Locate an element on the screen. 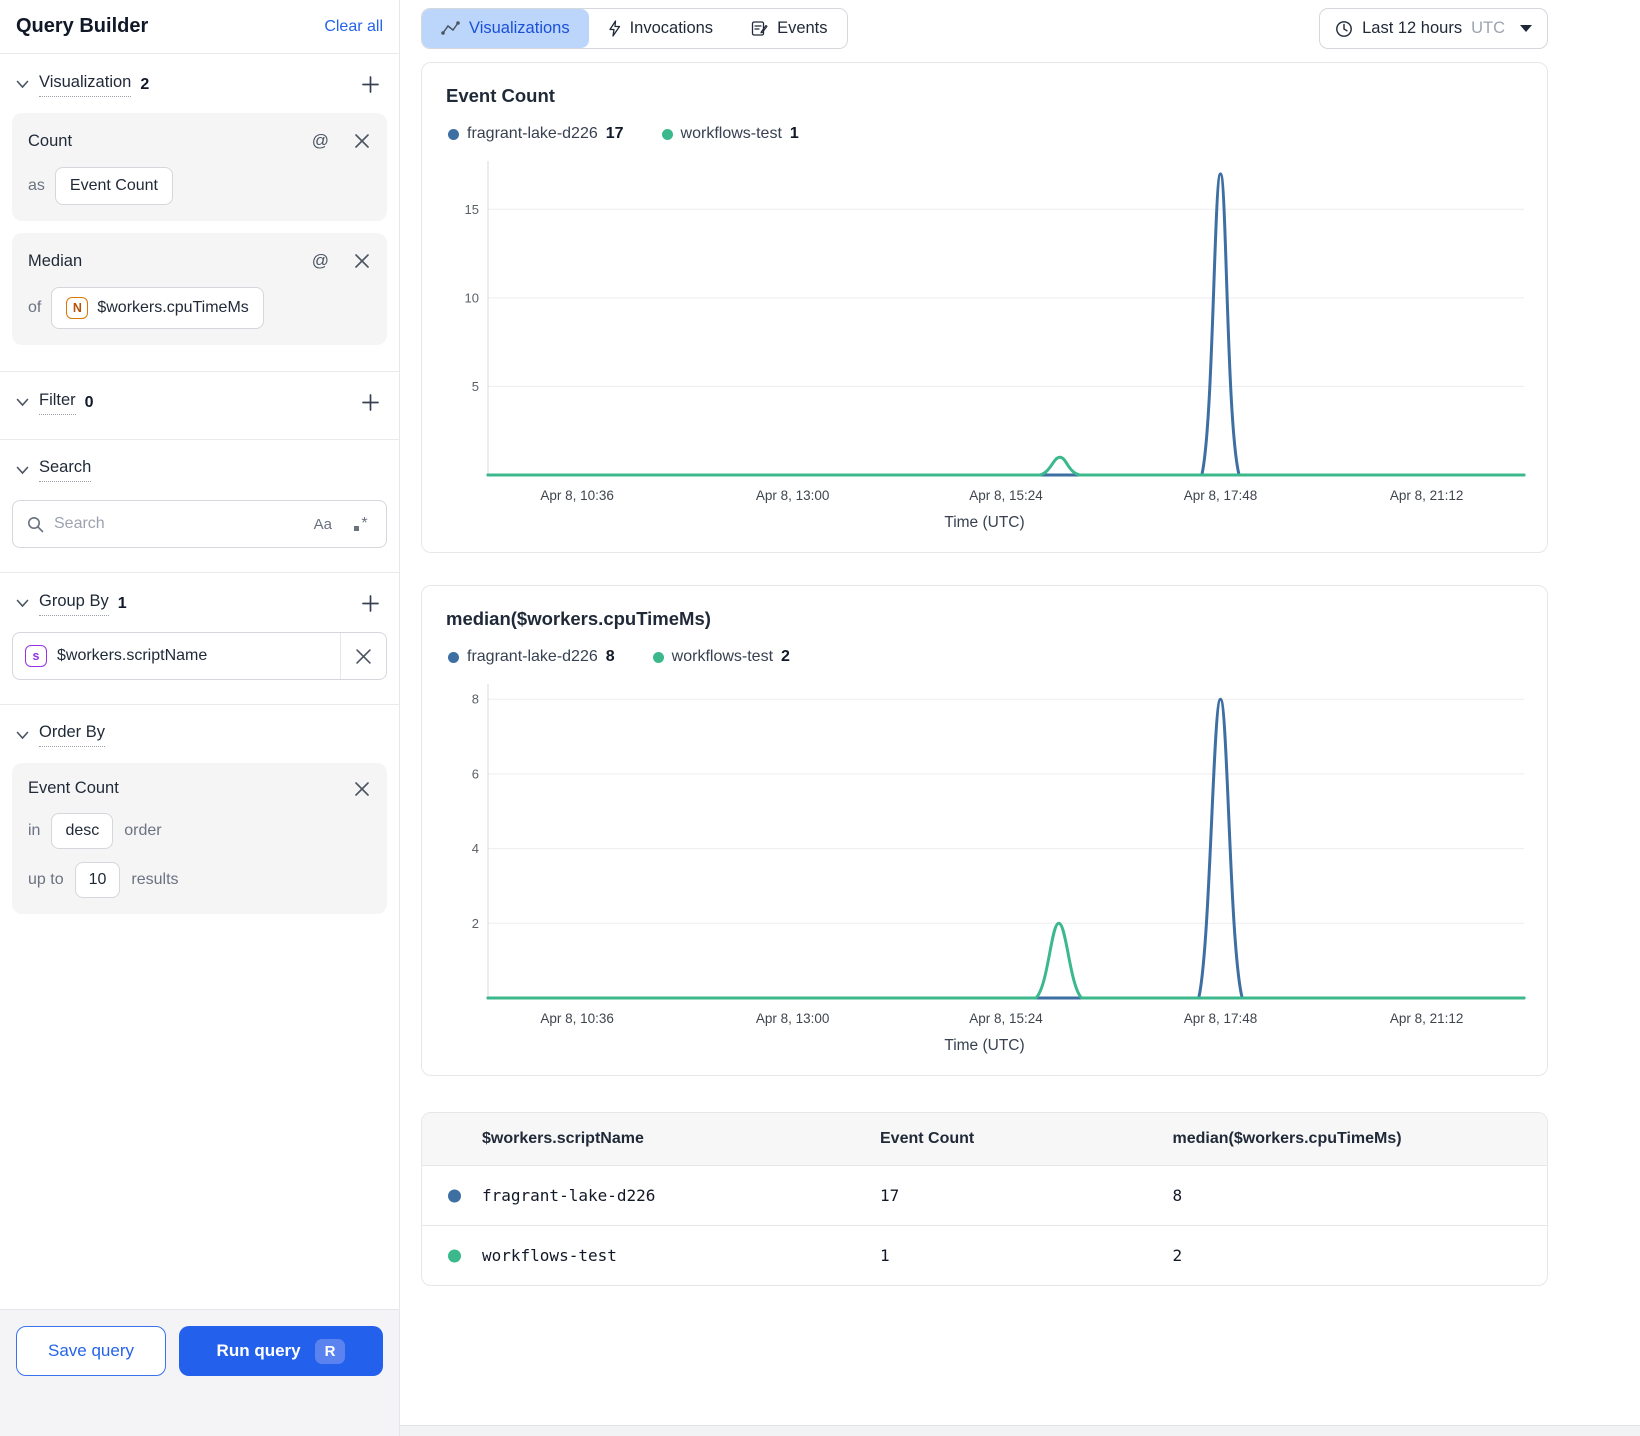 Image resolution: width=1640 pixels, height=1436 pixels. remove-count-button is located at coordinates (362, 141).